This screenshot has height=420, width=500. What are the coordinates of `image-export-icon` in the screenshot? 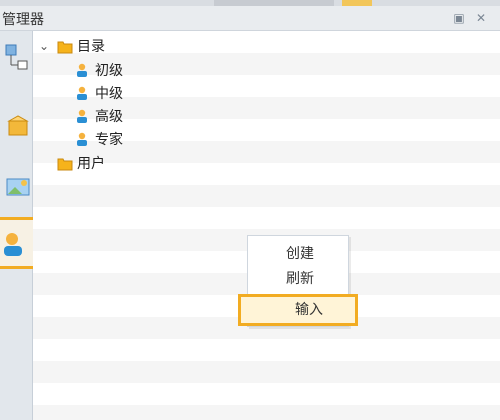 It's located at (18, 187).